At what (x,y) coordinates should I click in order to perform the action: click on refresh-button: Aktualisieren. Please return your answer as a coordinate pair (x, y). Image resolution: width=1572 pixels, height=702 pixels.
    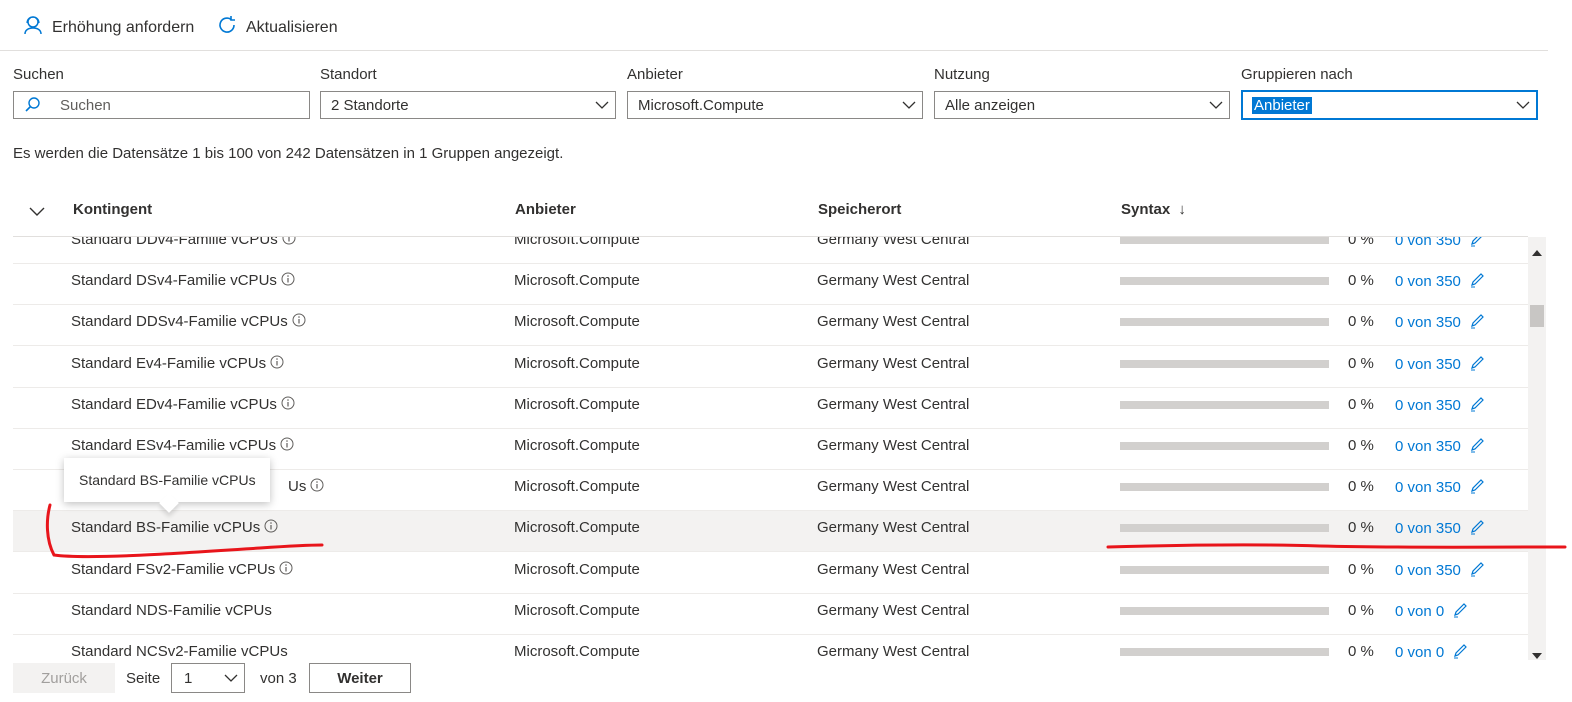
    Looking at the image, I should click on (277, 27).